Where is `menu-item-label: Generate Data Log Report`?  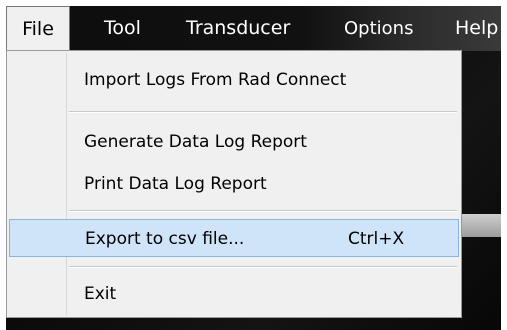
menu-item-label: Generate Data Log Report is located at coordinates (195, 142).